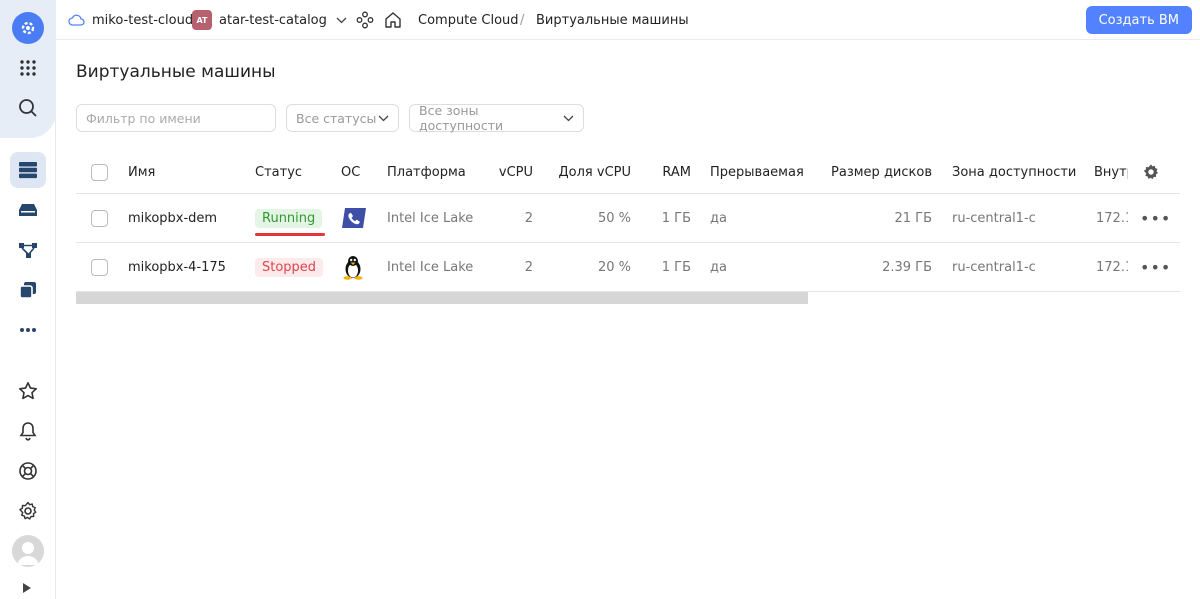 The height and width of the screenshot is (599, 1200). What do you see at coordinates (350, 172) in the screenshot?
I see `column-header-os: ОС` at bounding box center [350, 172].